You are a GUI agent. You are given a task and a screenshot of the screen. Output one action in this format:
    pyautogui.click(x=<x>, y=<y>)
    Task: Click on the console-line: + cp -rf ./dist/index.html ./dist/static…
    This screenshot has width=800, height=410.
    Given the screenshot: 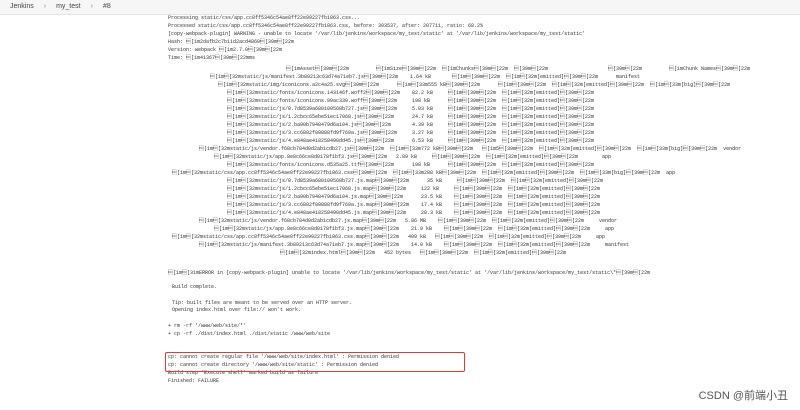 What is the action you would take?
    pyautogui.click(x=249, y=334)
    